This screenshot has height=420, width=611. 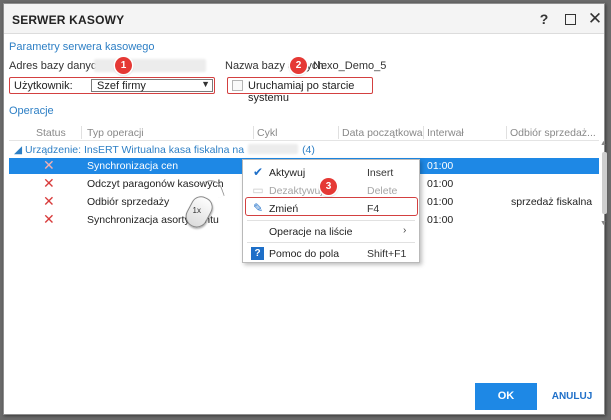 I want to click on chevron-right-icon: ›, so click(x=405, y=230).